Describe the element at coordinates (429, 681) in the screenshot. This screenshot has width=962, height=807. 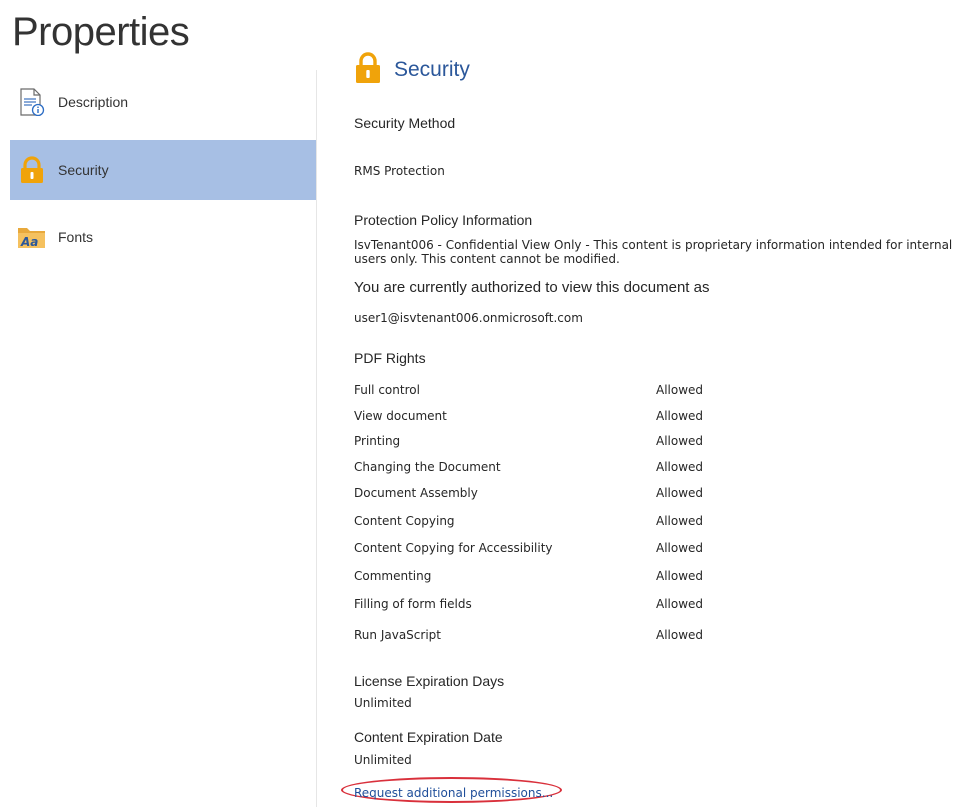
I see `license-heading: License Expiration Days` at that location.